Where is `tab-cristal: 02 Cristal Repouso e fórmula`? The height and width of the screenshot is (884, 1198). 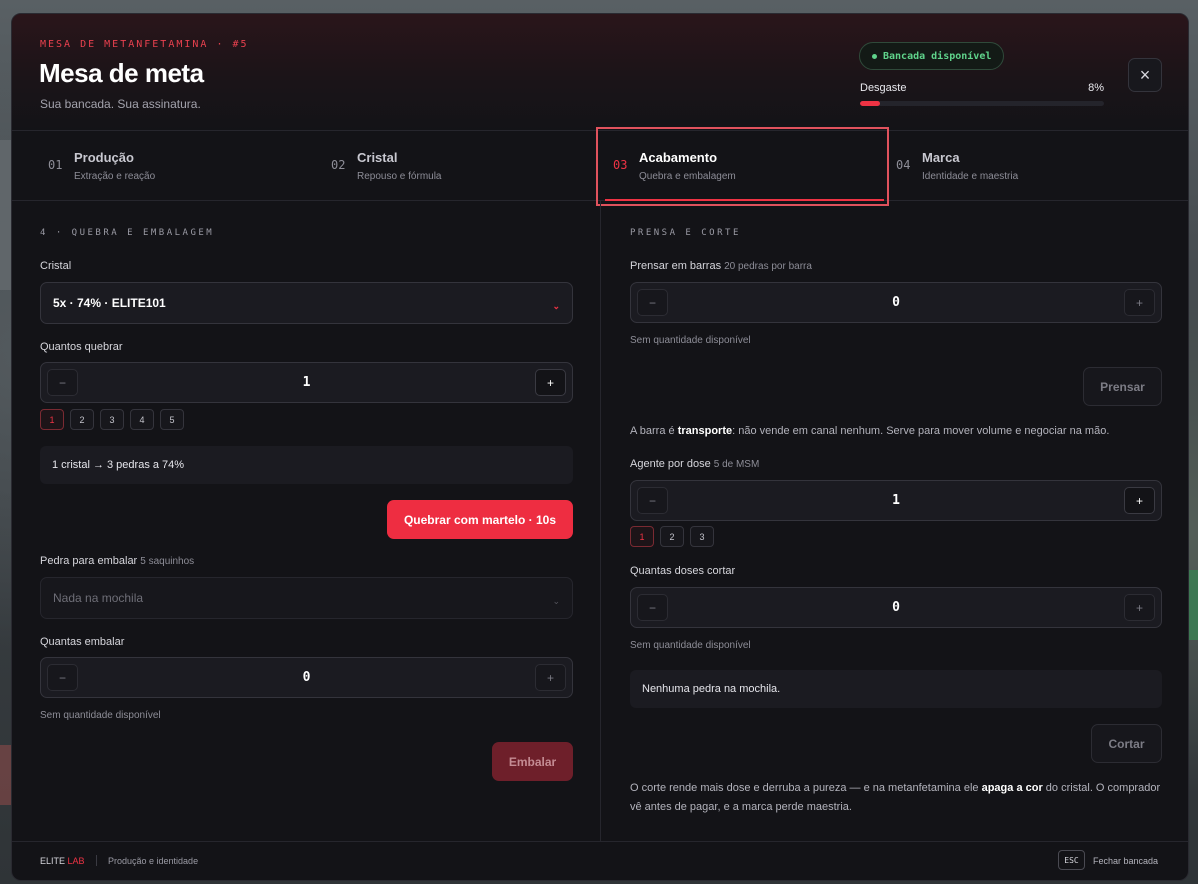 tab-cristal: 02 Cristal Repouso e fórmula is located at coordinates (458, 166).